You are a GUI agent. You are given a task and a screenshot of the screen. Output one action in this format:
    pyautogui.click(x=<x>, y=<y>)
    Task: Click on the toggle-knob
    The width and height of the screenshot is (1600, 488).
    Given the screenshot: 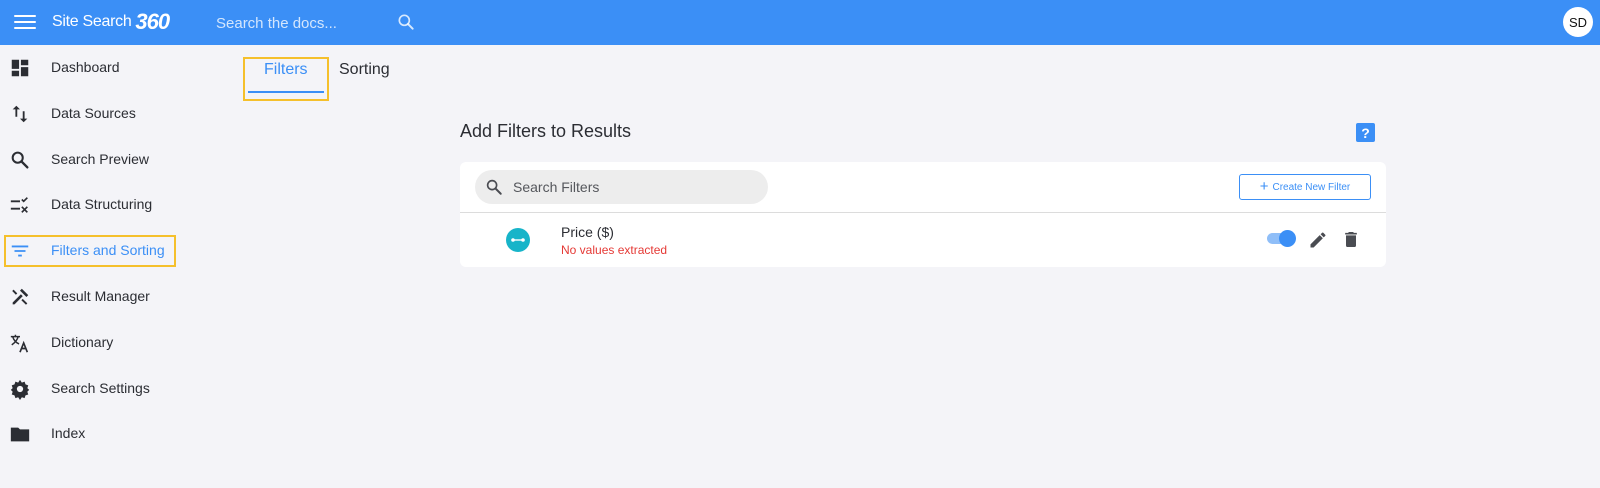 What is the action you would take?
    pyautogui.click(x=1287, y=238)
    